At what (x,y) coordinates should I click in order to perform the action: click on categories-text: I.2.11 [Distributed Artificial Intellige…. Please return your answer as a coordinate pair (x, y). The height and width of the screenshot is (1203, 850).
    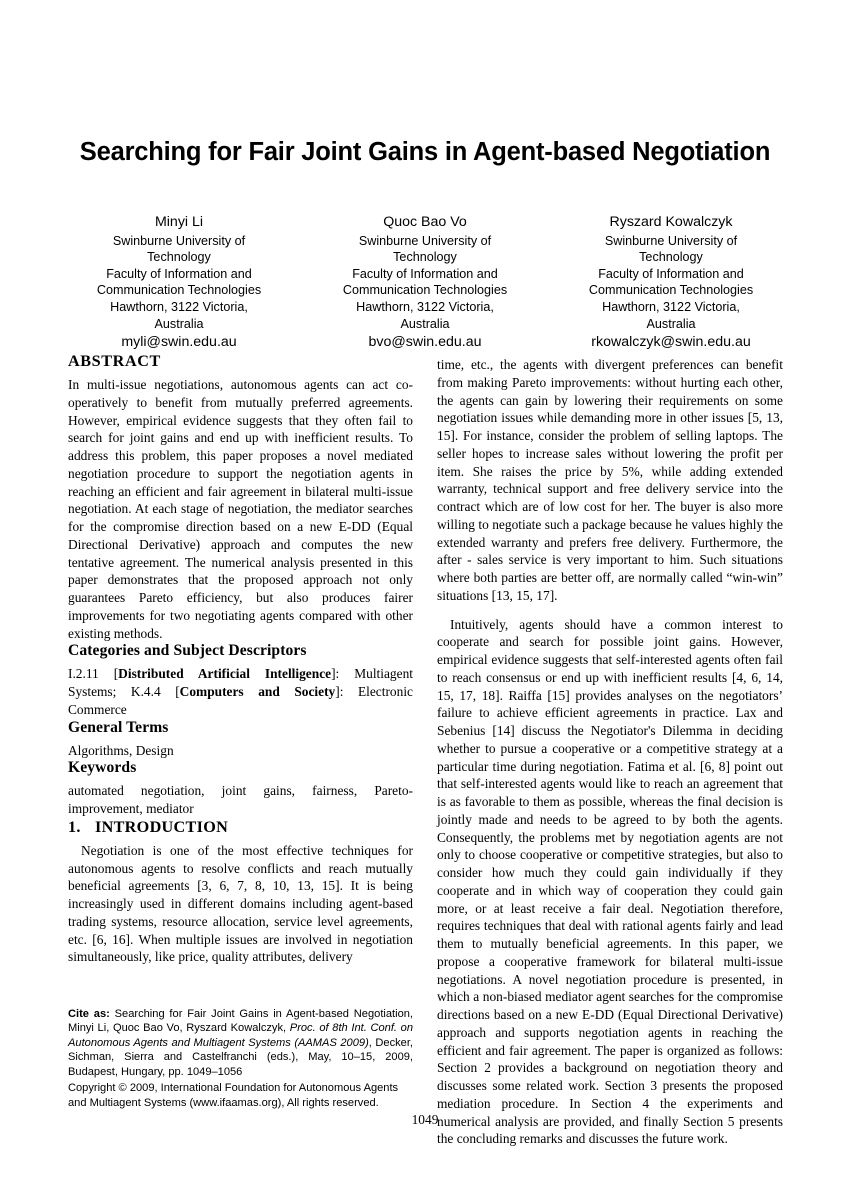
    Looking at the image, I should click on (240, 691).